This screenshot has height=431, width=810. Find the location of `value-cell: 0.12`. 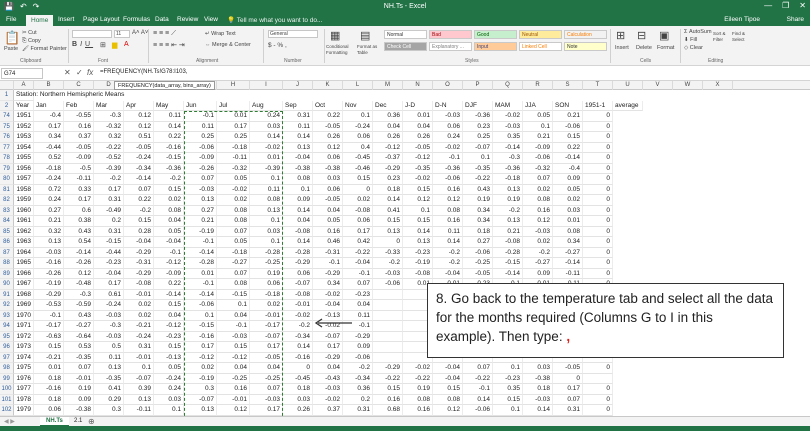

value-cell: 0.12 is located at coordinates (538, 221).